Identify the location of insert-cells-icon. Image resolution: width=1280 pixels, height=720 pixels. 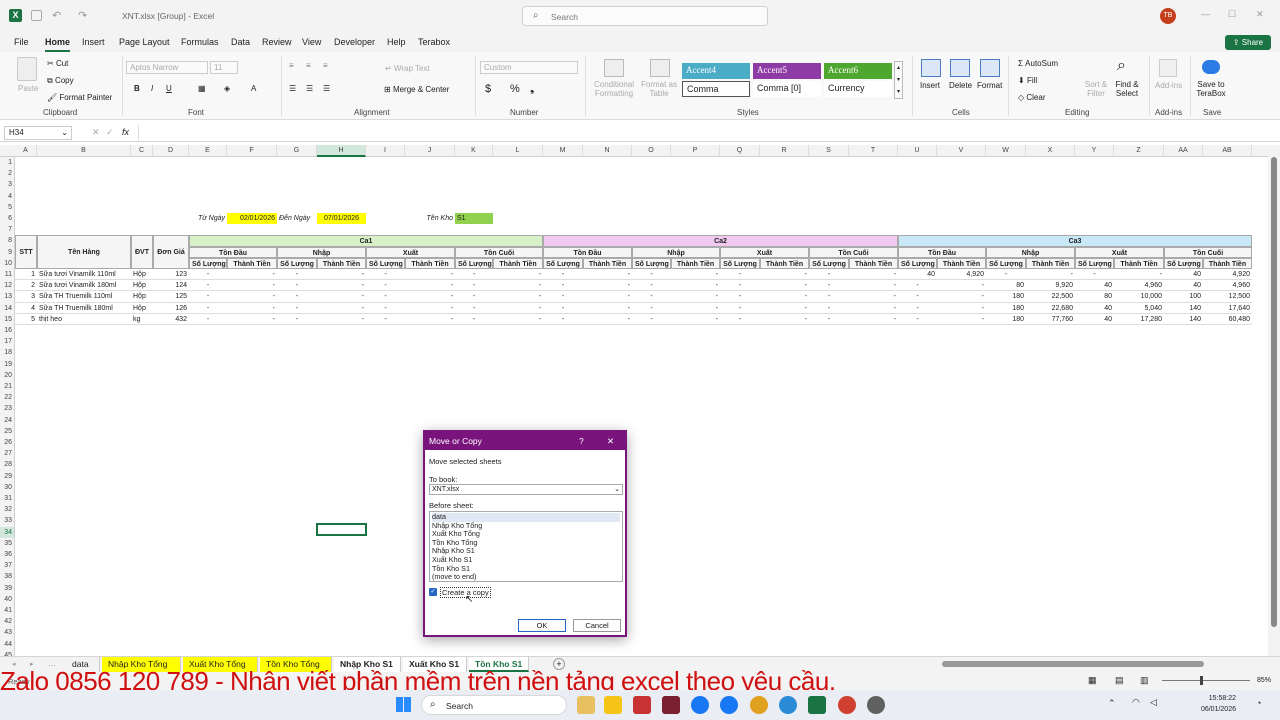
(931, 68).